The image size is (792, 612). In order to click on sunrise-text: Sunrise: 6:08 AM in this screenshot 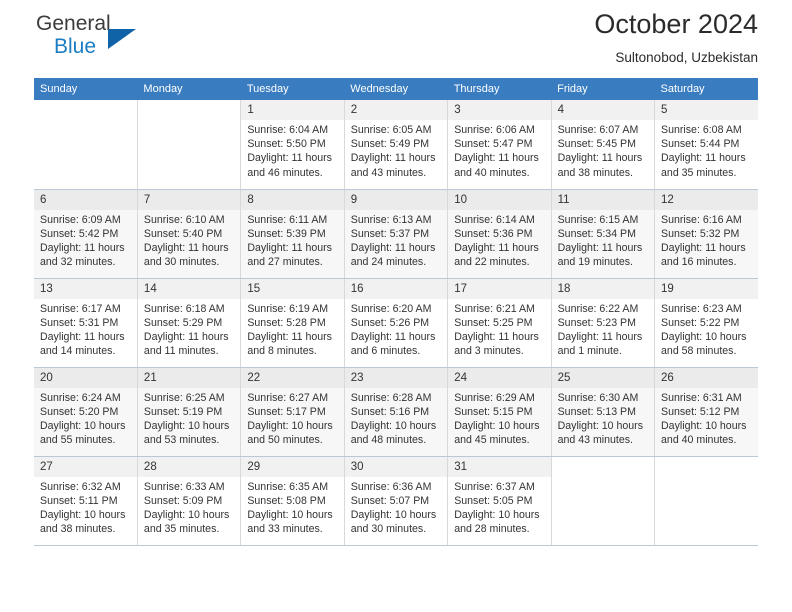, I will do `click(701, 130)`.